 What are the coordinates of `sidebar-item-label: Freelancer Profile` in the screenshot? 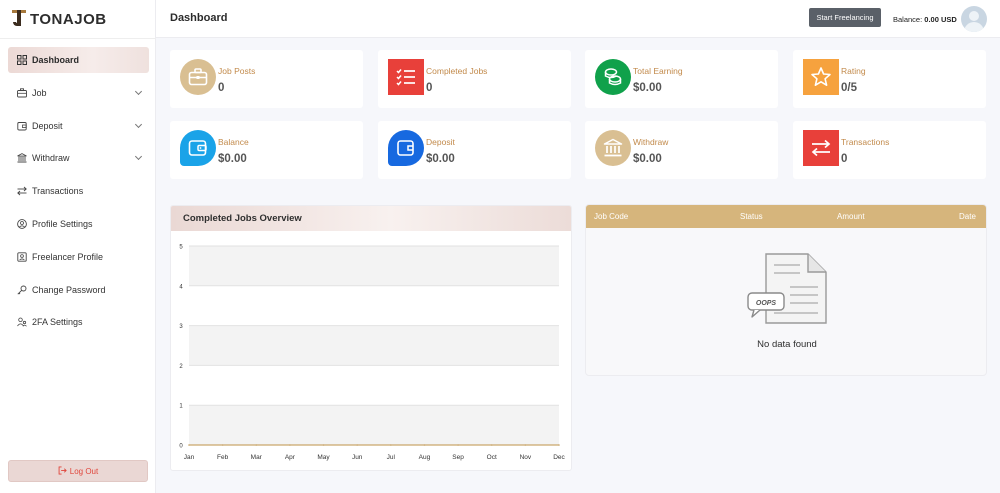 It's located at (68, 256).